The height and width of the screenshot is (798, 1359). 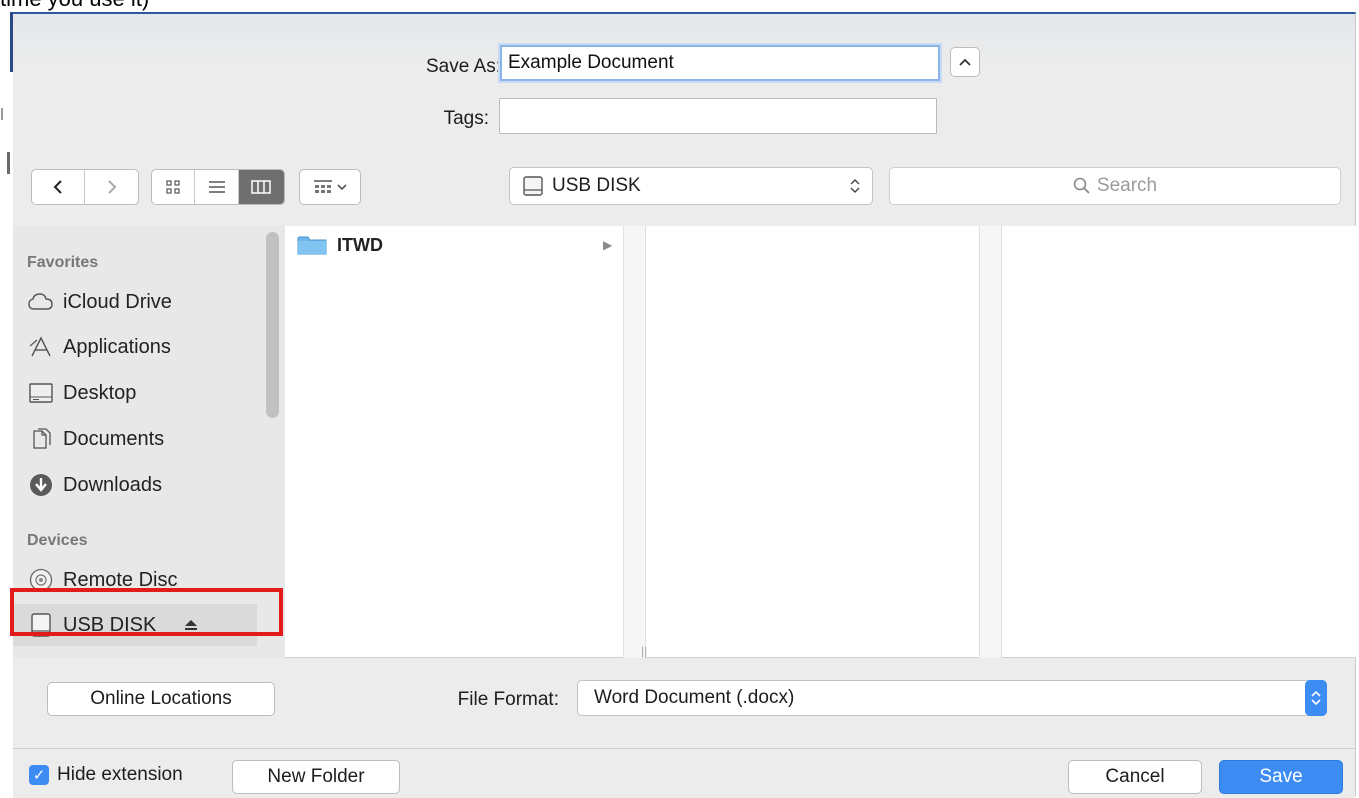 I want to click on location-popup: USB DISK, so click(x=691, y=186).